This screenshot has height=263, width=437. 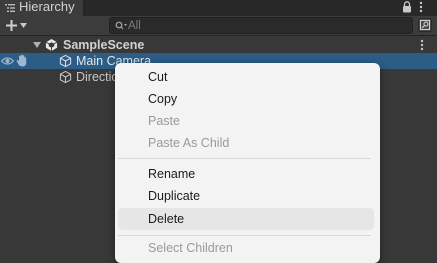 I want to click on menu-item-paste: Paste, so click(x=247, y=121).